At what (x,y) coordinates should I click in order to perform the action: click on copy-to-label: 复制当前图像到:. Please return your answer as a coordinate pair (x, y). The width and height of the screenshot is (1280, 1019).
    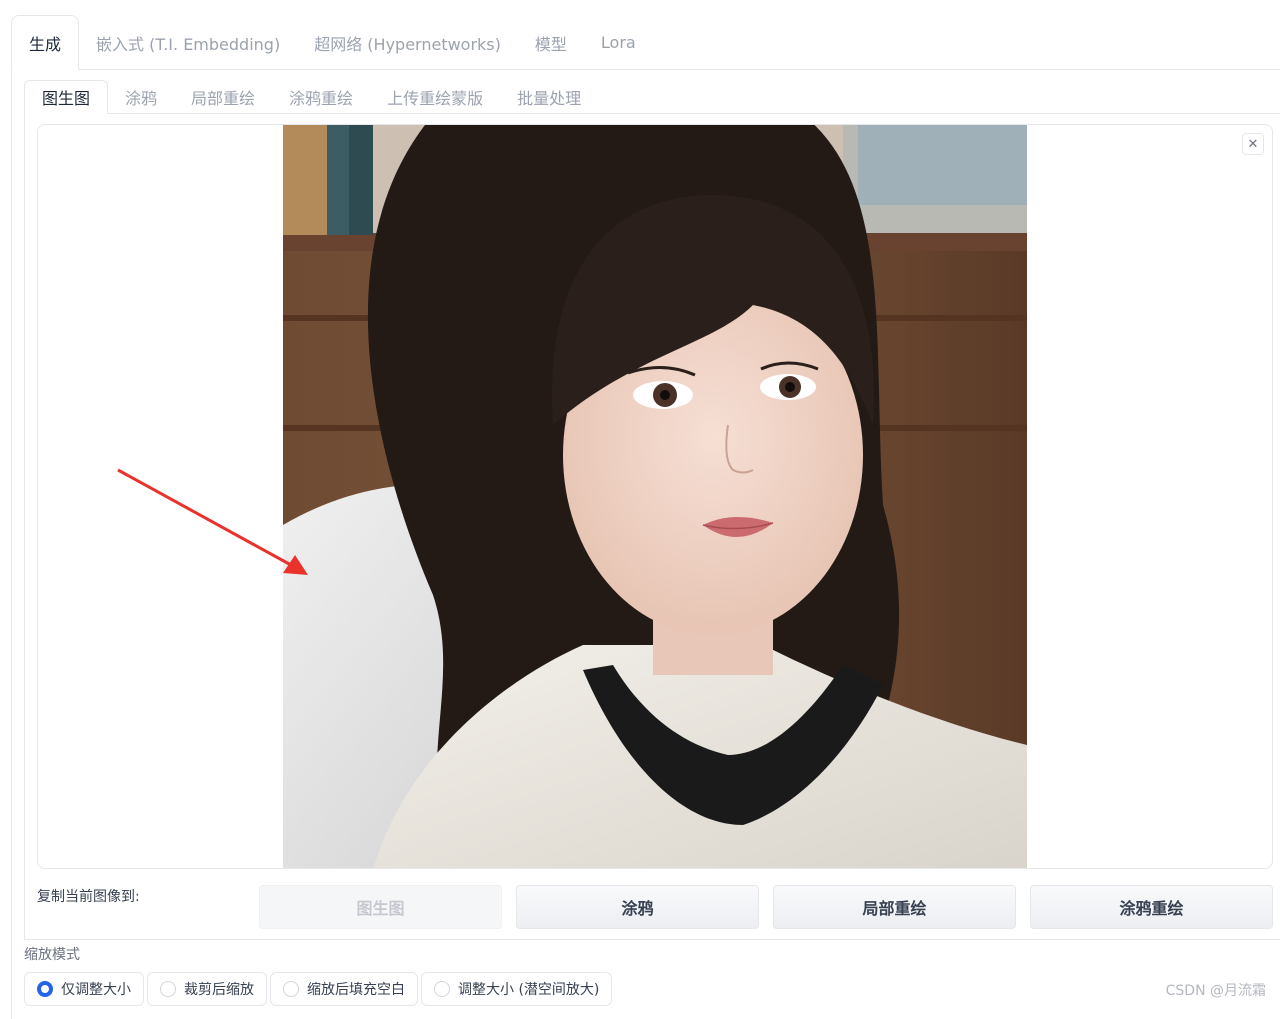
    Looking at the image, I should click on (88, 897).